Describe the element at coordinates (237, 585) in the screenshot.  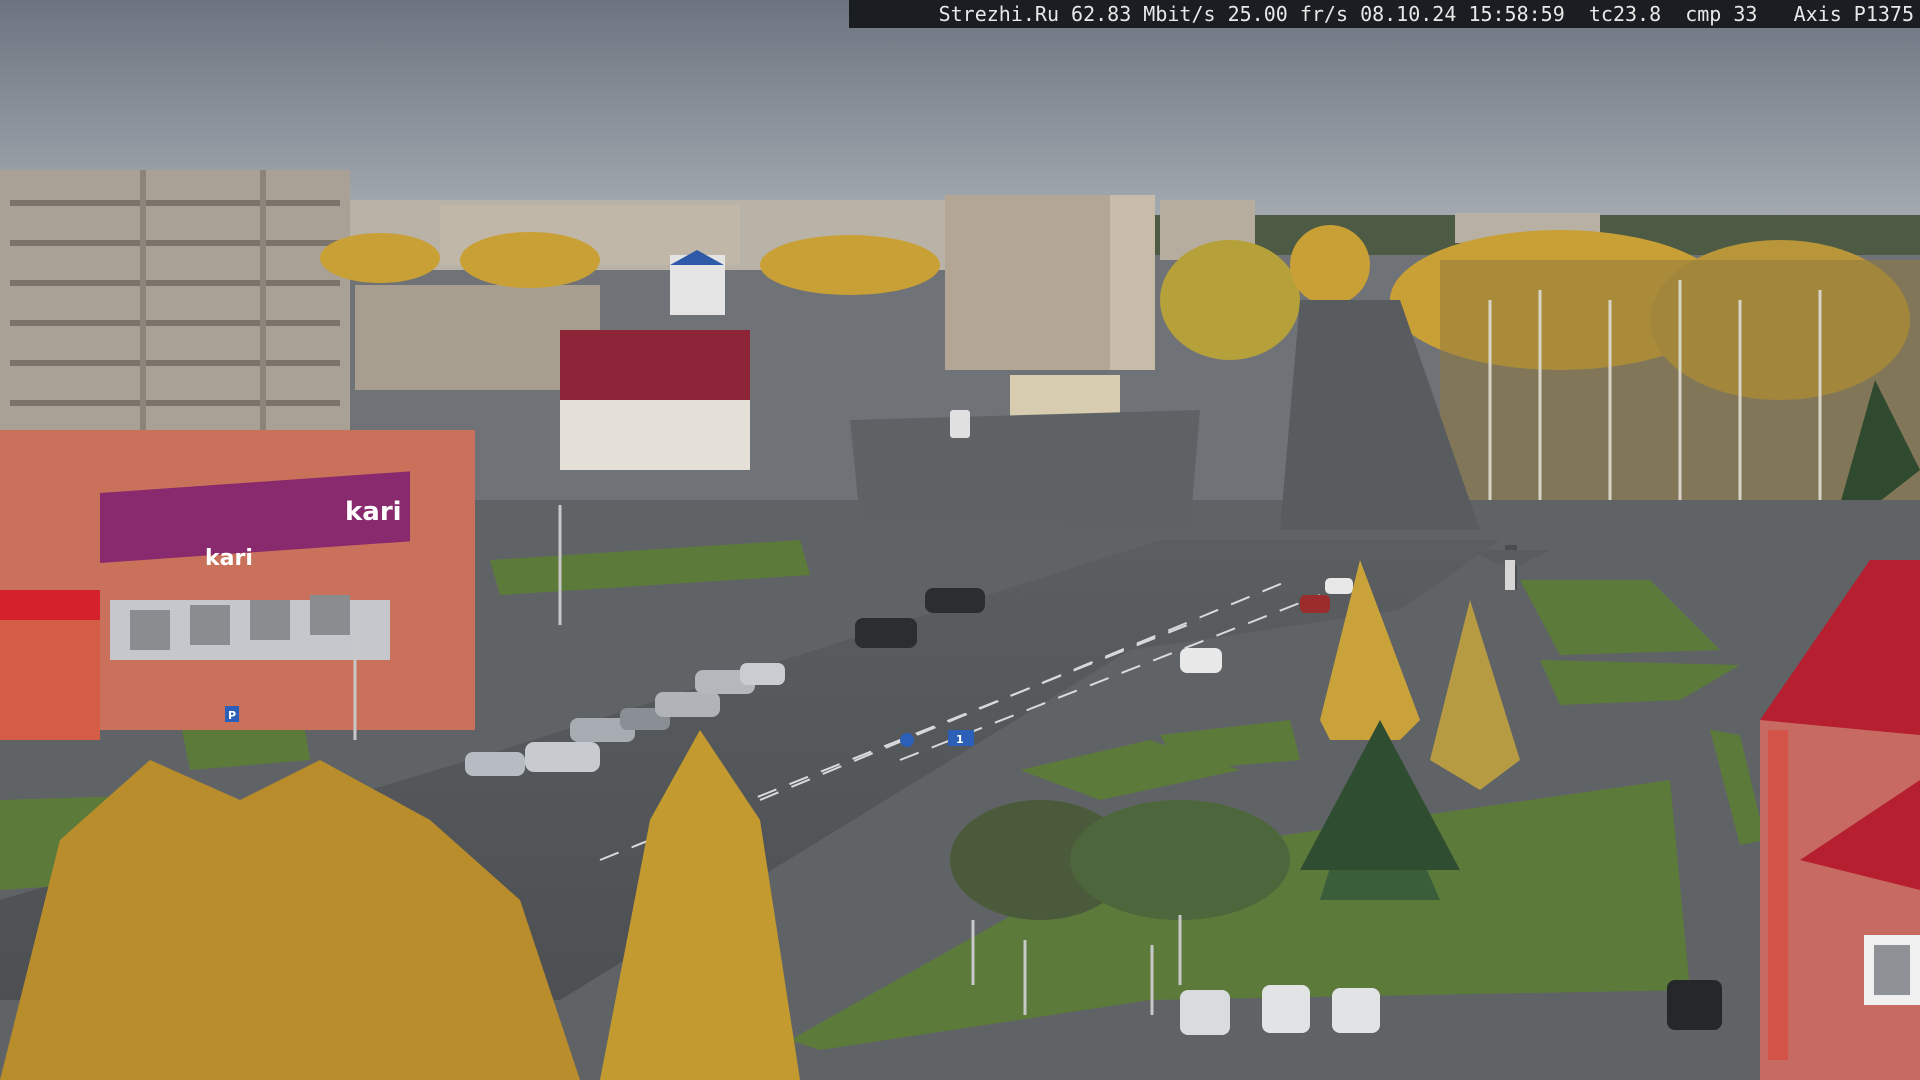
I see `store-building: kari kari` at that location.